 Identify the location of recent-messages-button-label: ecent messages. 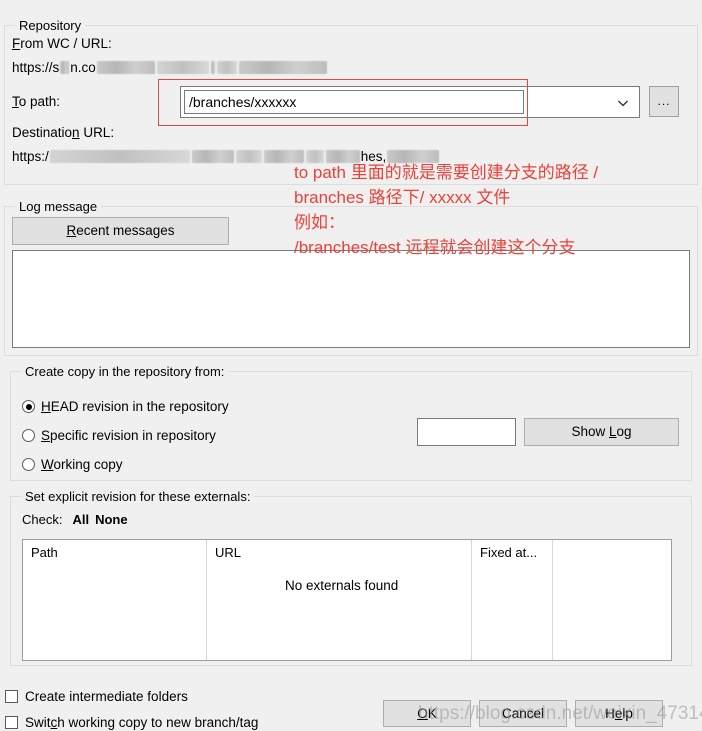
(125, 230).